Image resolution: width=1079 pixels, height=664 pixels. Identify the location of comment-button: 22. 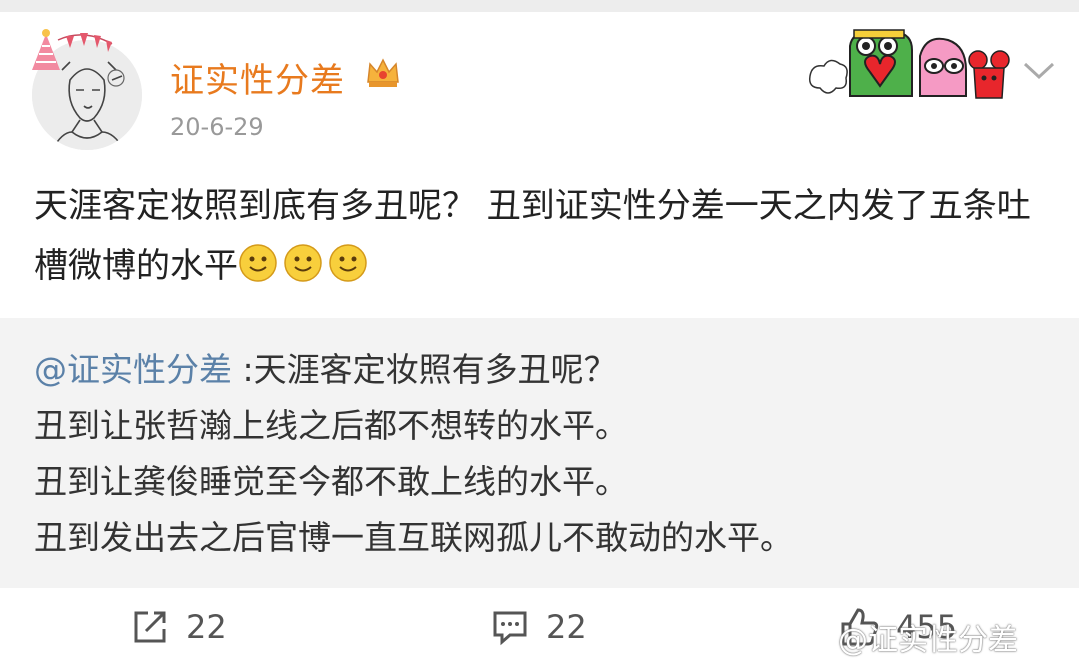
(538, 627).